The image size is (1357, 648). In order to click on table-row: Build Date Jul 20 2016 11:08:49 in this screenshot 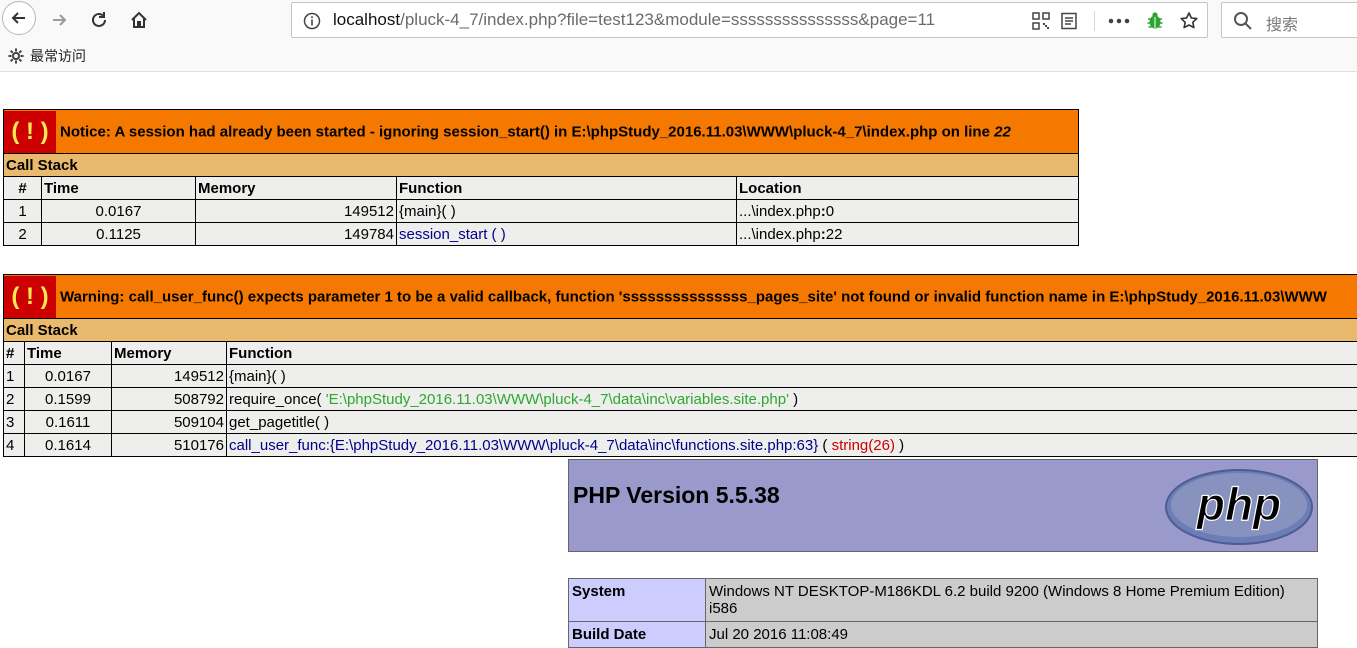, I will do `click(943, 635)`.